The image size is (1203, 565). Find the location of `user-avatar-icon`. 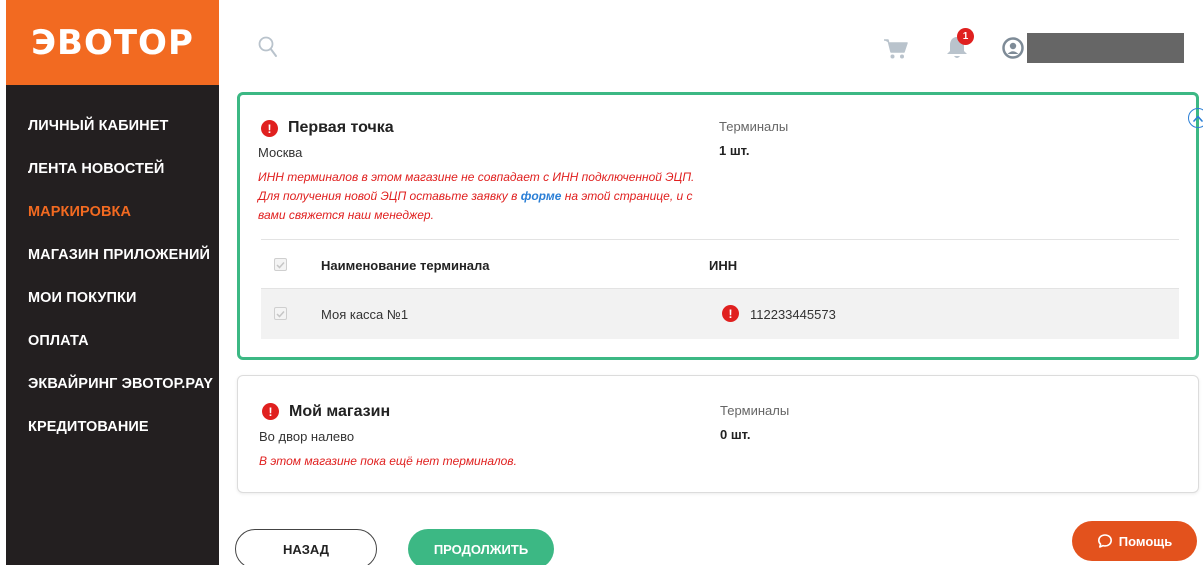

user-avatar-icon is located at coordinates (1013, 48).